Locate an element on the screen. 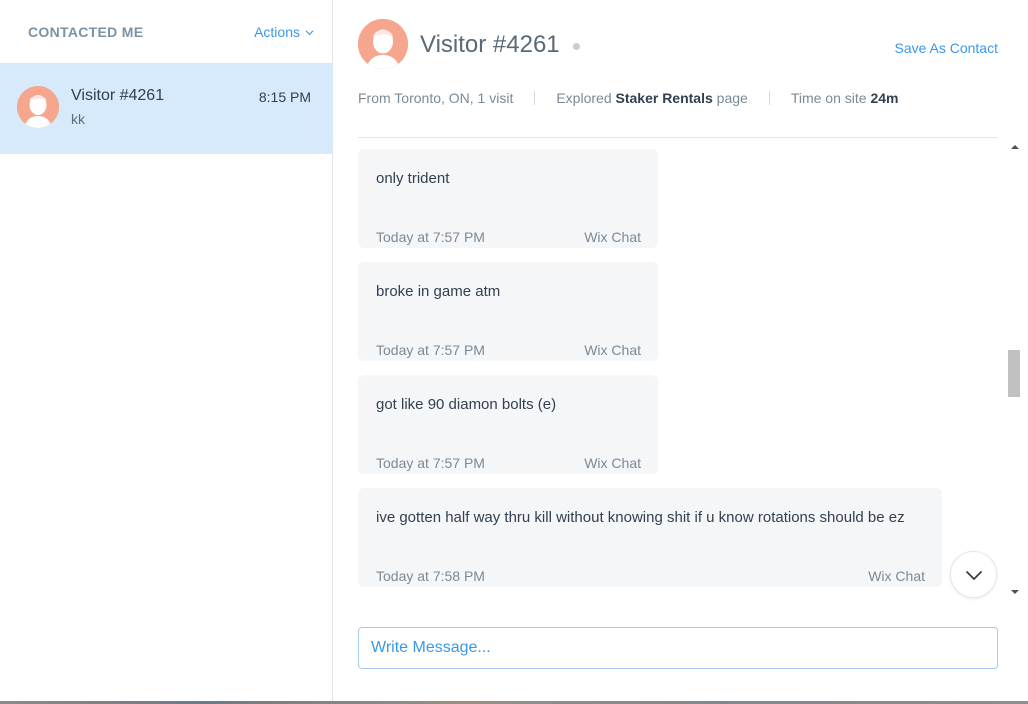  triangle-down-icon is located at coordinates (1014, 592).